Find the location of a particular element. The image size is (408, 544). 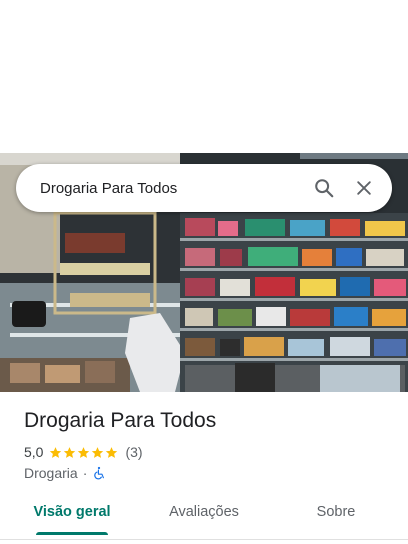

review-count: (3) is located at coordinates (133, 452).